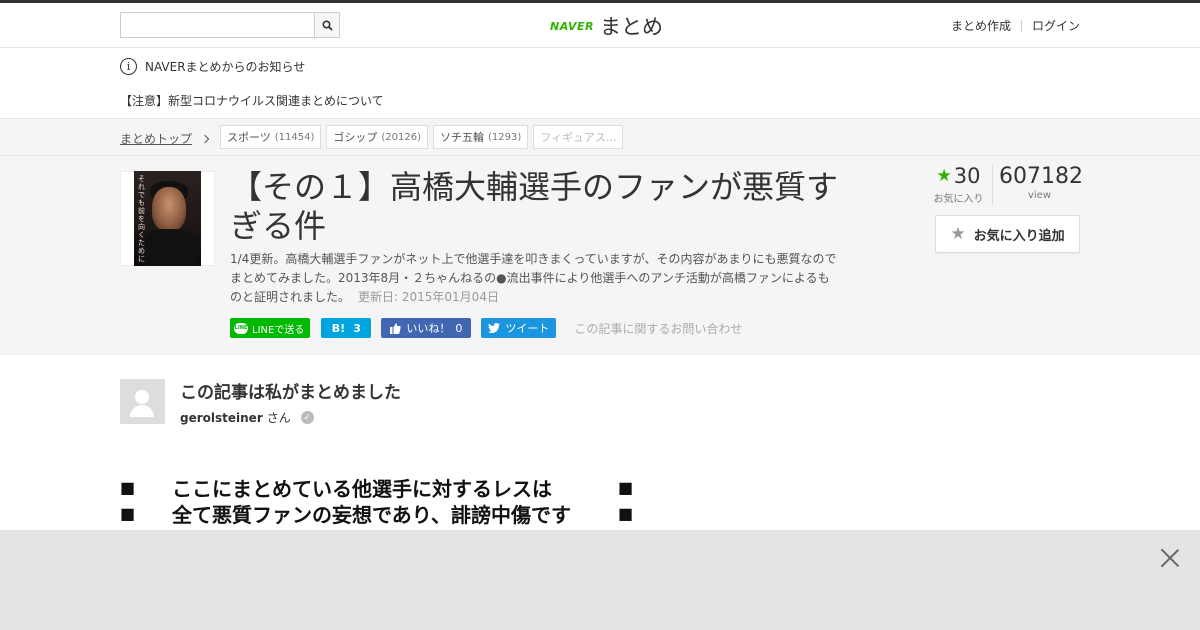  What do you see at coordinates (142, 397) in the screenshot?
I see `user-icon` at bounding box center [142, 397].